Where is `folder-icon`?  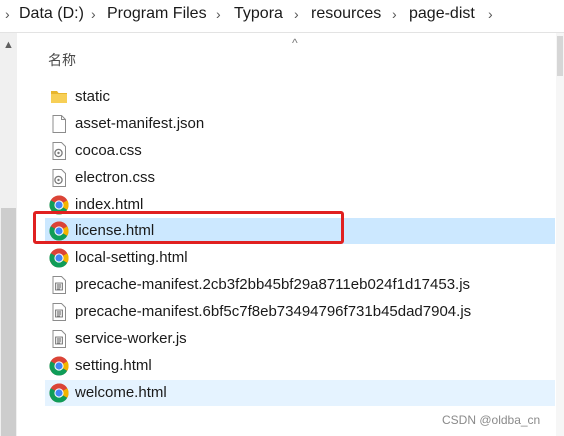 folder-icon is located at coordinates (59, 97).